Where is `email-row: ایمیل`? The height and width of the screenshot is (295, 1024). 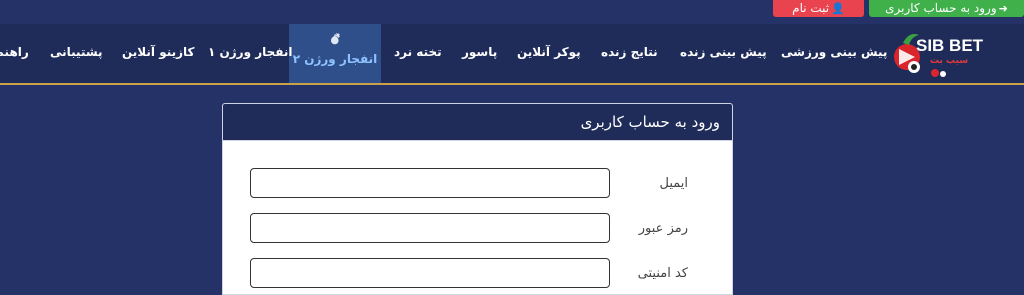
email-row: ایمیل is located at coordinates (477, 184).